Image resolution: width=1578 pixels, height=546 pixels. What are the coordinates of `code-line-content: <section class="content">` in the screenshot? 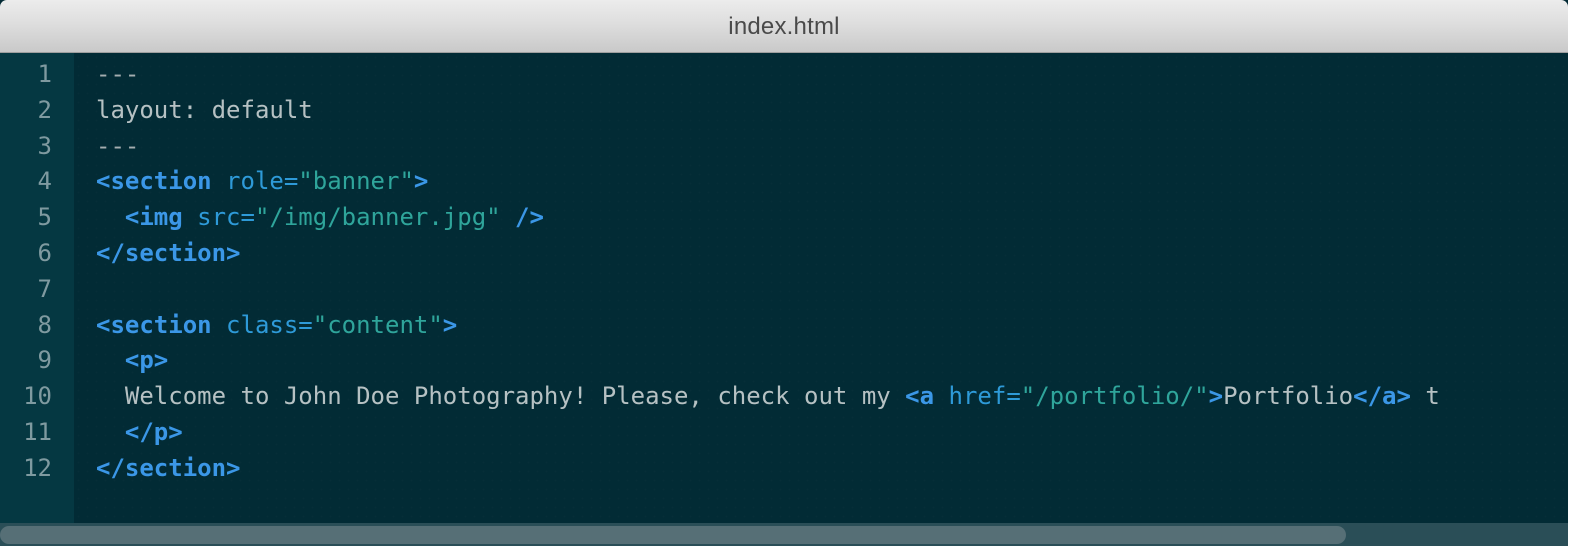 It's located at (276, 326).